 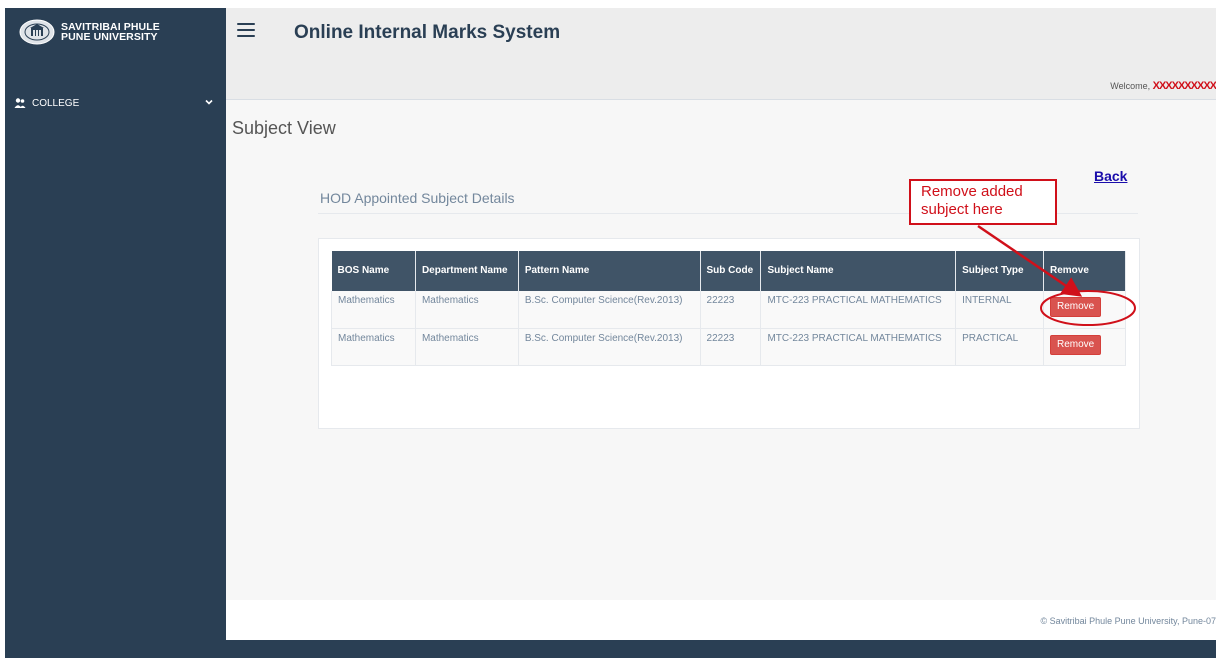 I want to click on column-header: Subject Type, so click(x=999, y=271).